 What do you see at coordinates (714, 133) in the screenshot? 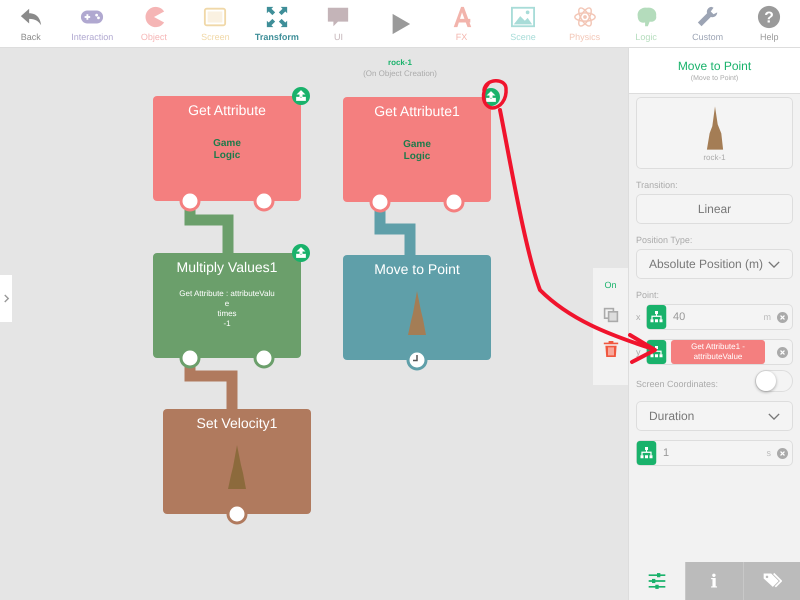
I see `sprite-preview: rock-1` at bounding box center [714, 133].